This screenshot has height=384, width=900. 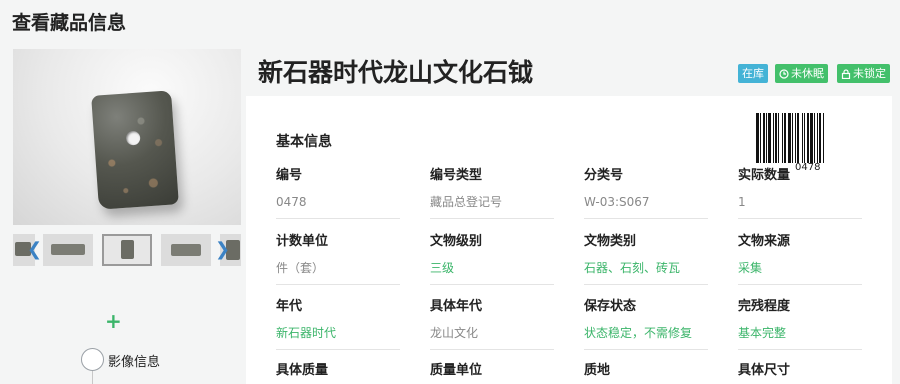 I want to click on field-label: 文物级别, so click(x=456, y=241).